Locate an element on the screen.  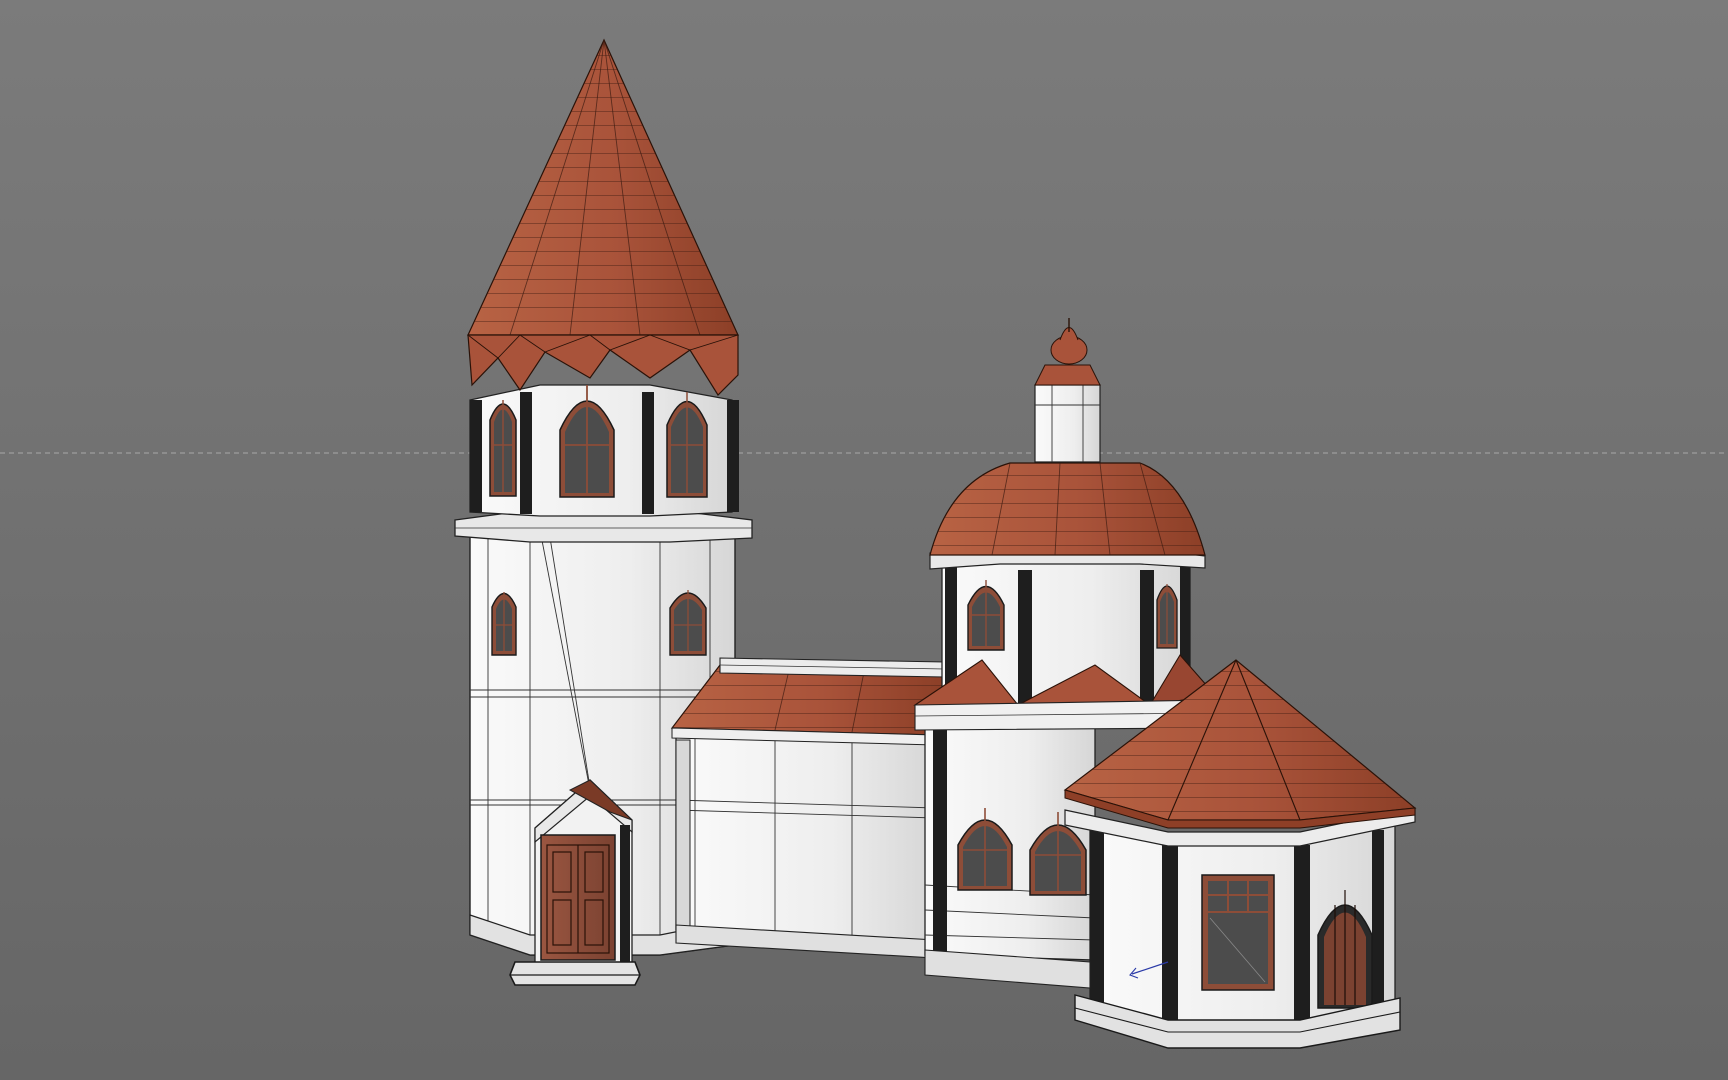
tower-window-right is located at coordinates (688, 623).